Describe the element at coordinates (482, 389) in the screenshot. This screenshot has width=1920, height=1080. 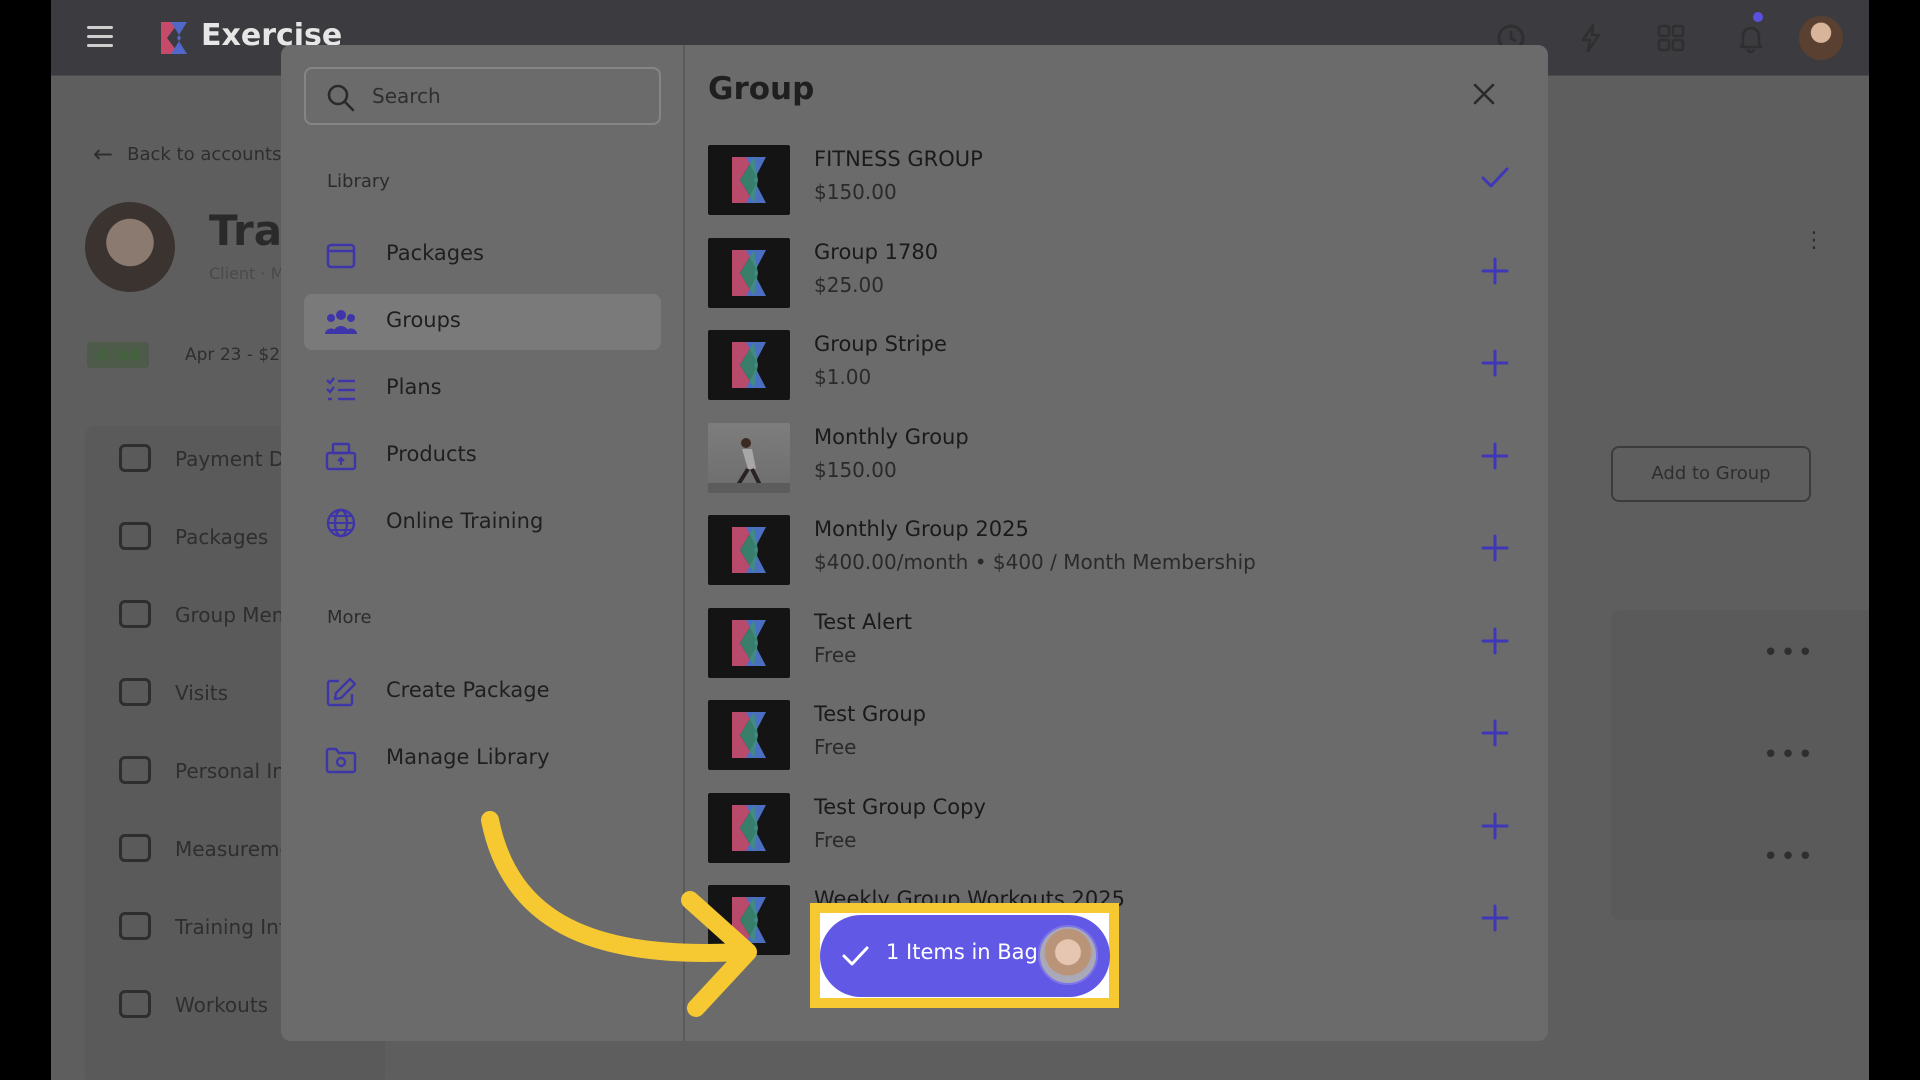
I see `nav-plans: Plans` at that location.